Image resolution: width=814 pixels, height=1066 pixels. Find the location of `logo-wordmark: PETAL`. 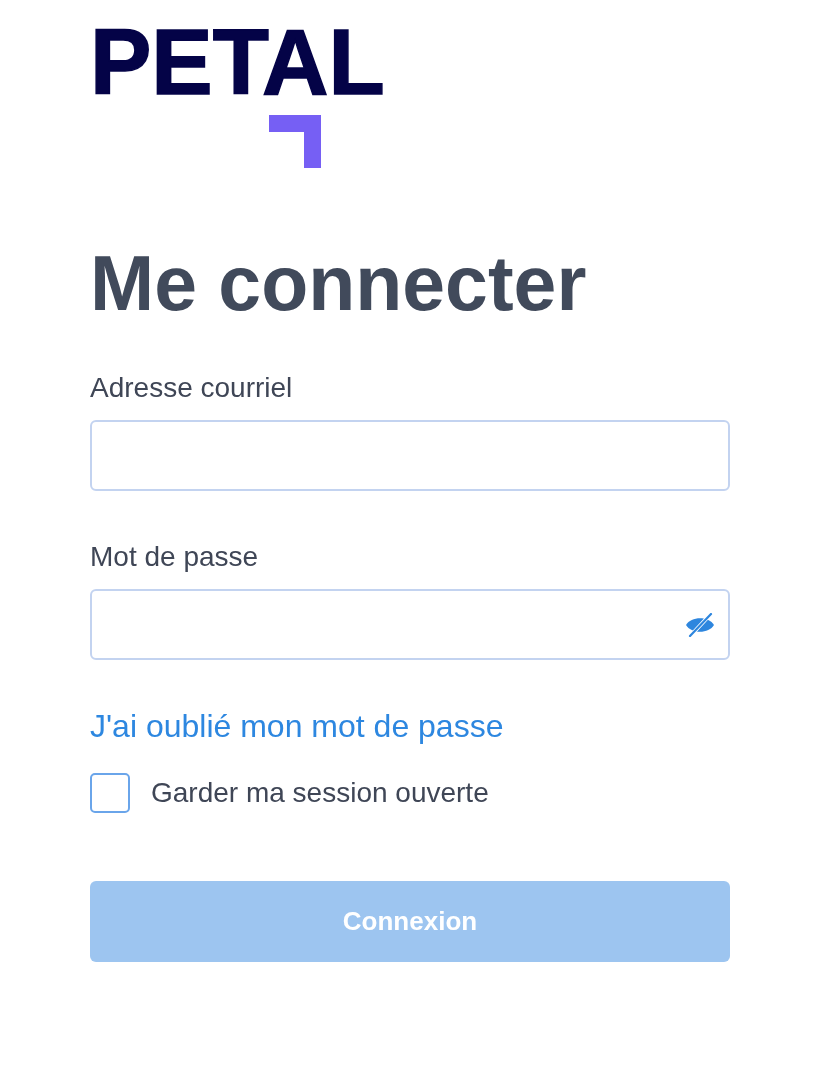

logo-wordmark: PETAL is located at coordinates (237, 62).